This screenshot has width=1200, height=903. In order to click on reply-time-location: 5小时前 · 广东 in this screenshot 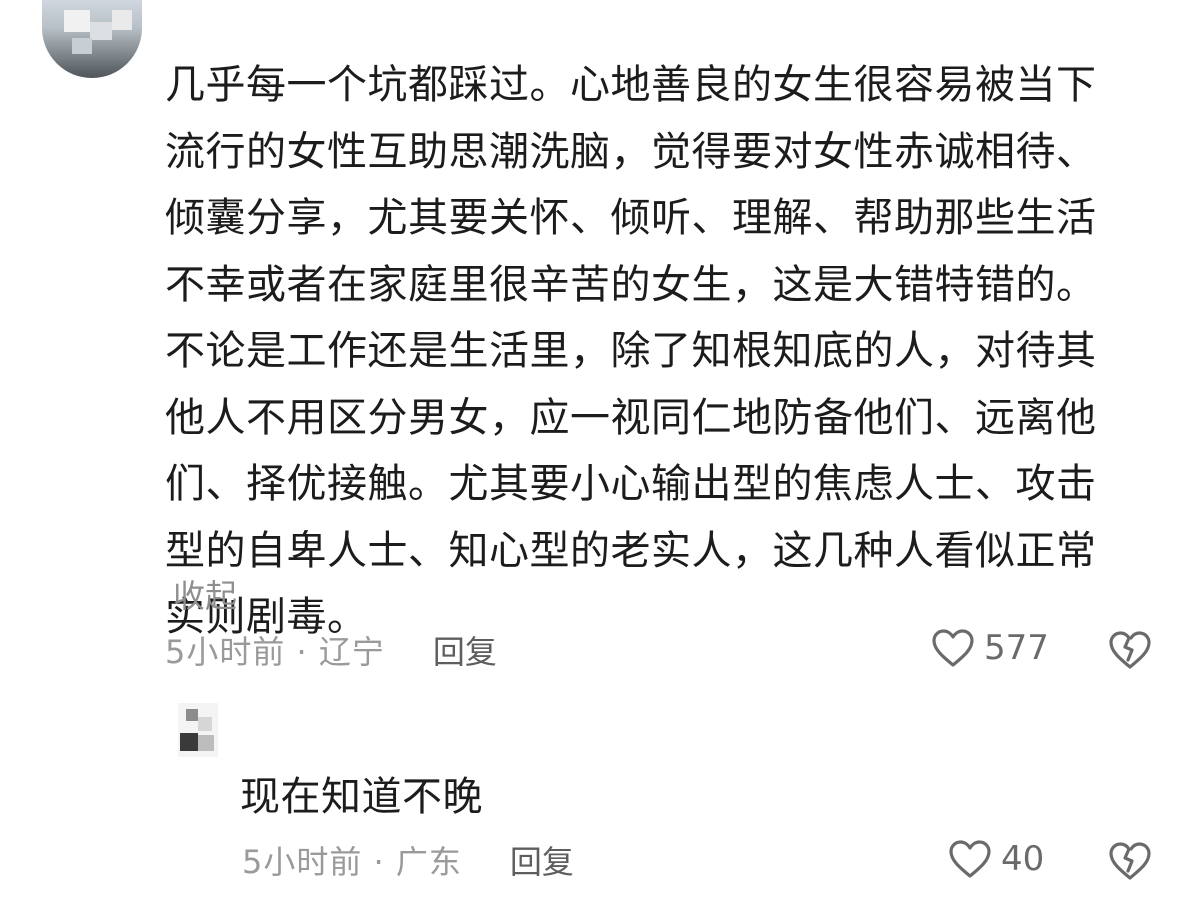, I will do `click(352, 862)`.